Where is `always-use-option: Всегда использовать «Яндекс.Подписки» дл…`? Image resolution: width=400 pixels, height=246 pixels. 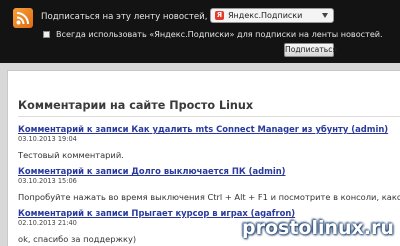 always-use-option: Всегда использовать «Яндекс.Подписки» дл… is located at coordinates (213, 34).